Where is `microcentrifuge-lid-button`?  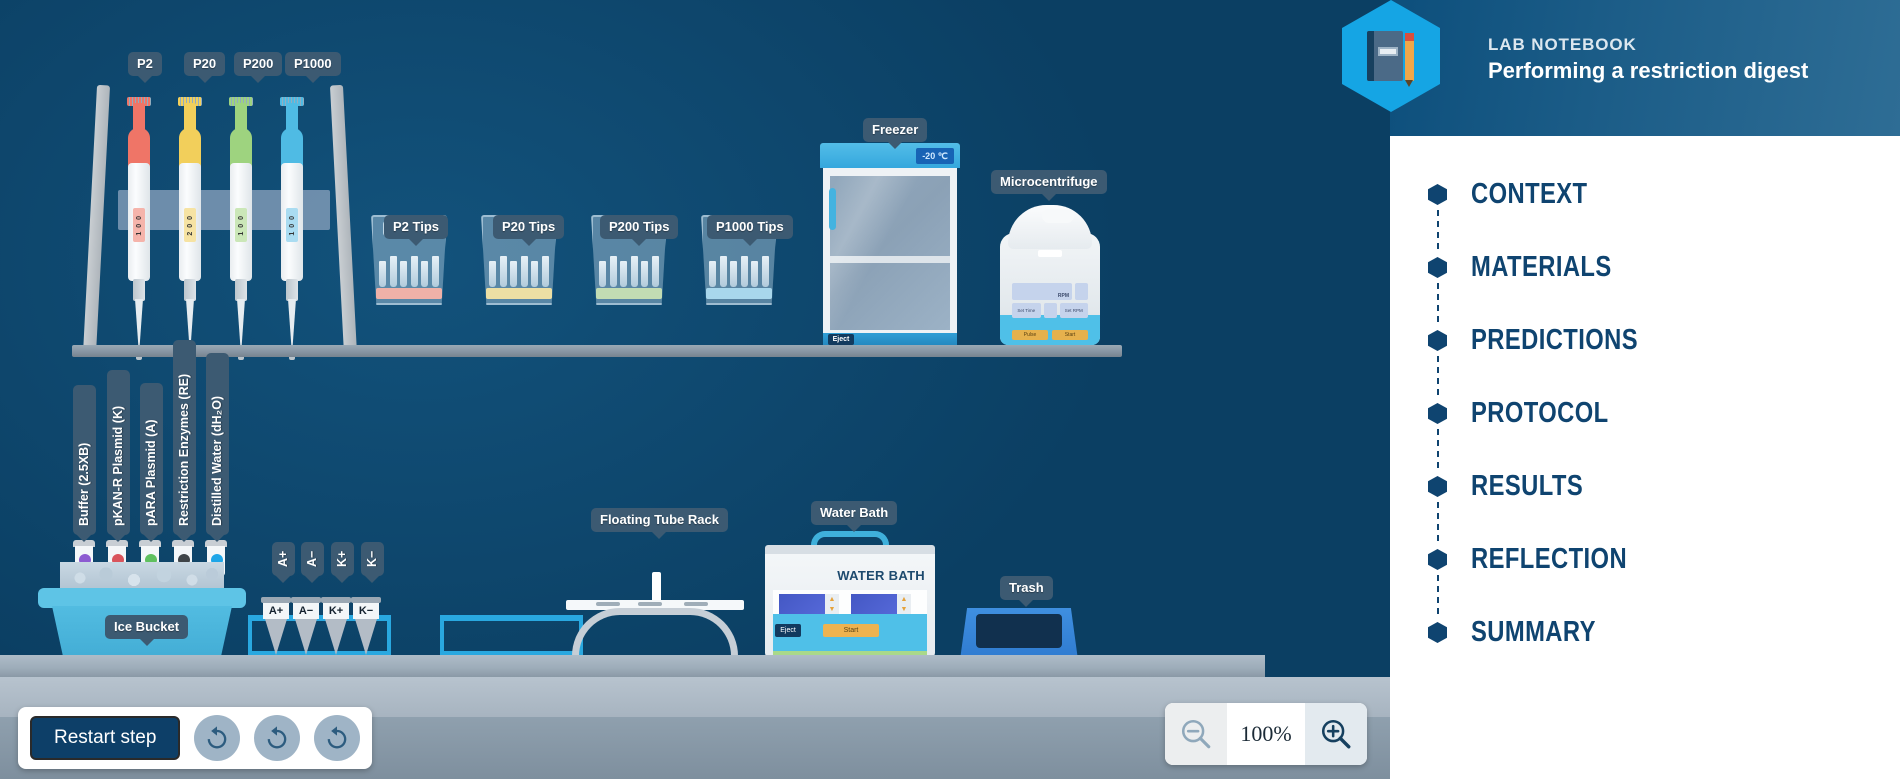
microcentrifuge-lid-button is located at coordinates (1081, 291).